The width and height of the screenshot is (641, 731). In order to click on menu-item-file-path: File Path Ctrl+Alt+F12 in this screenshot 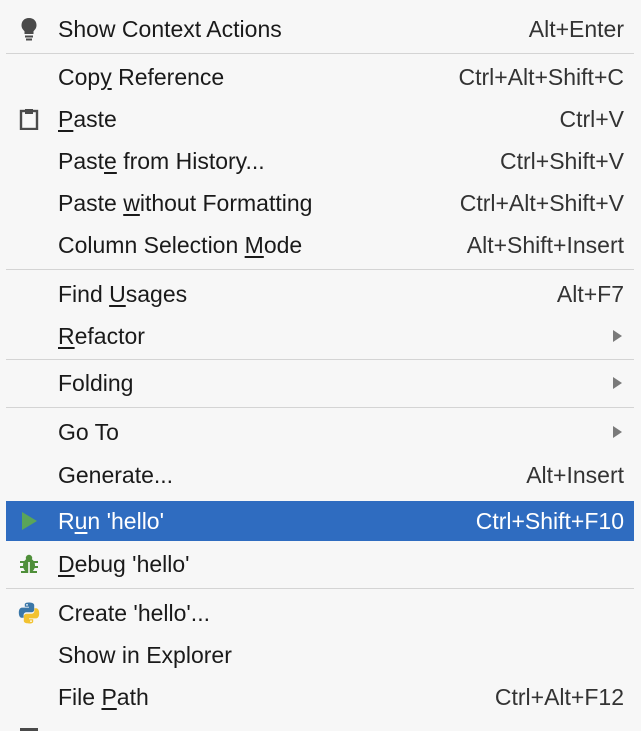, I will do `click(320, 697)`.